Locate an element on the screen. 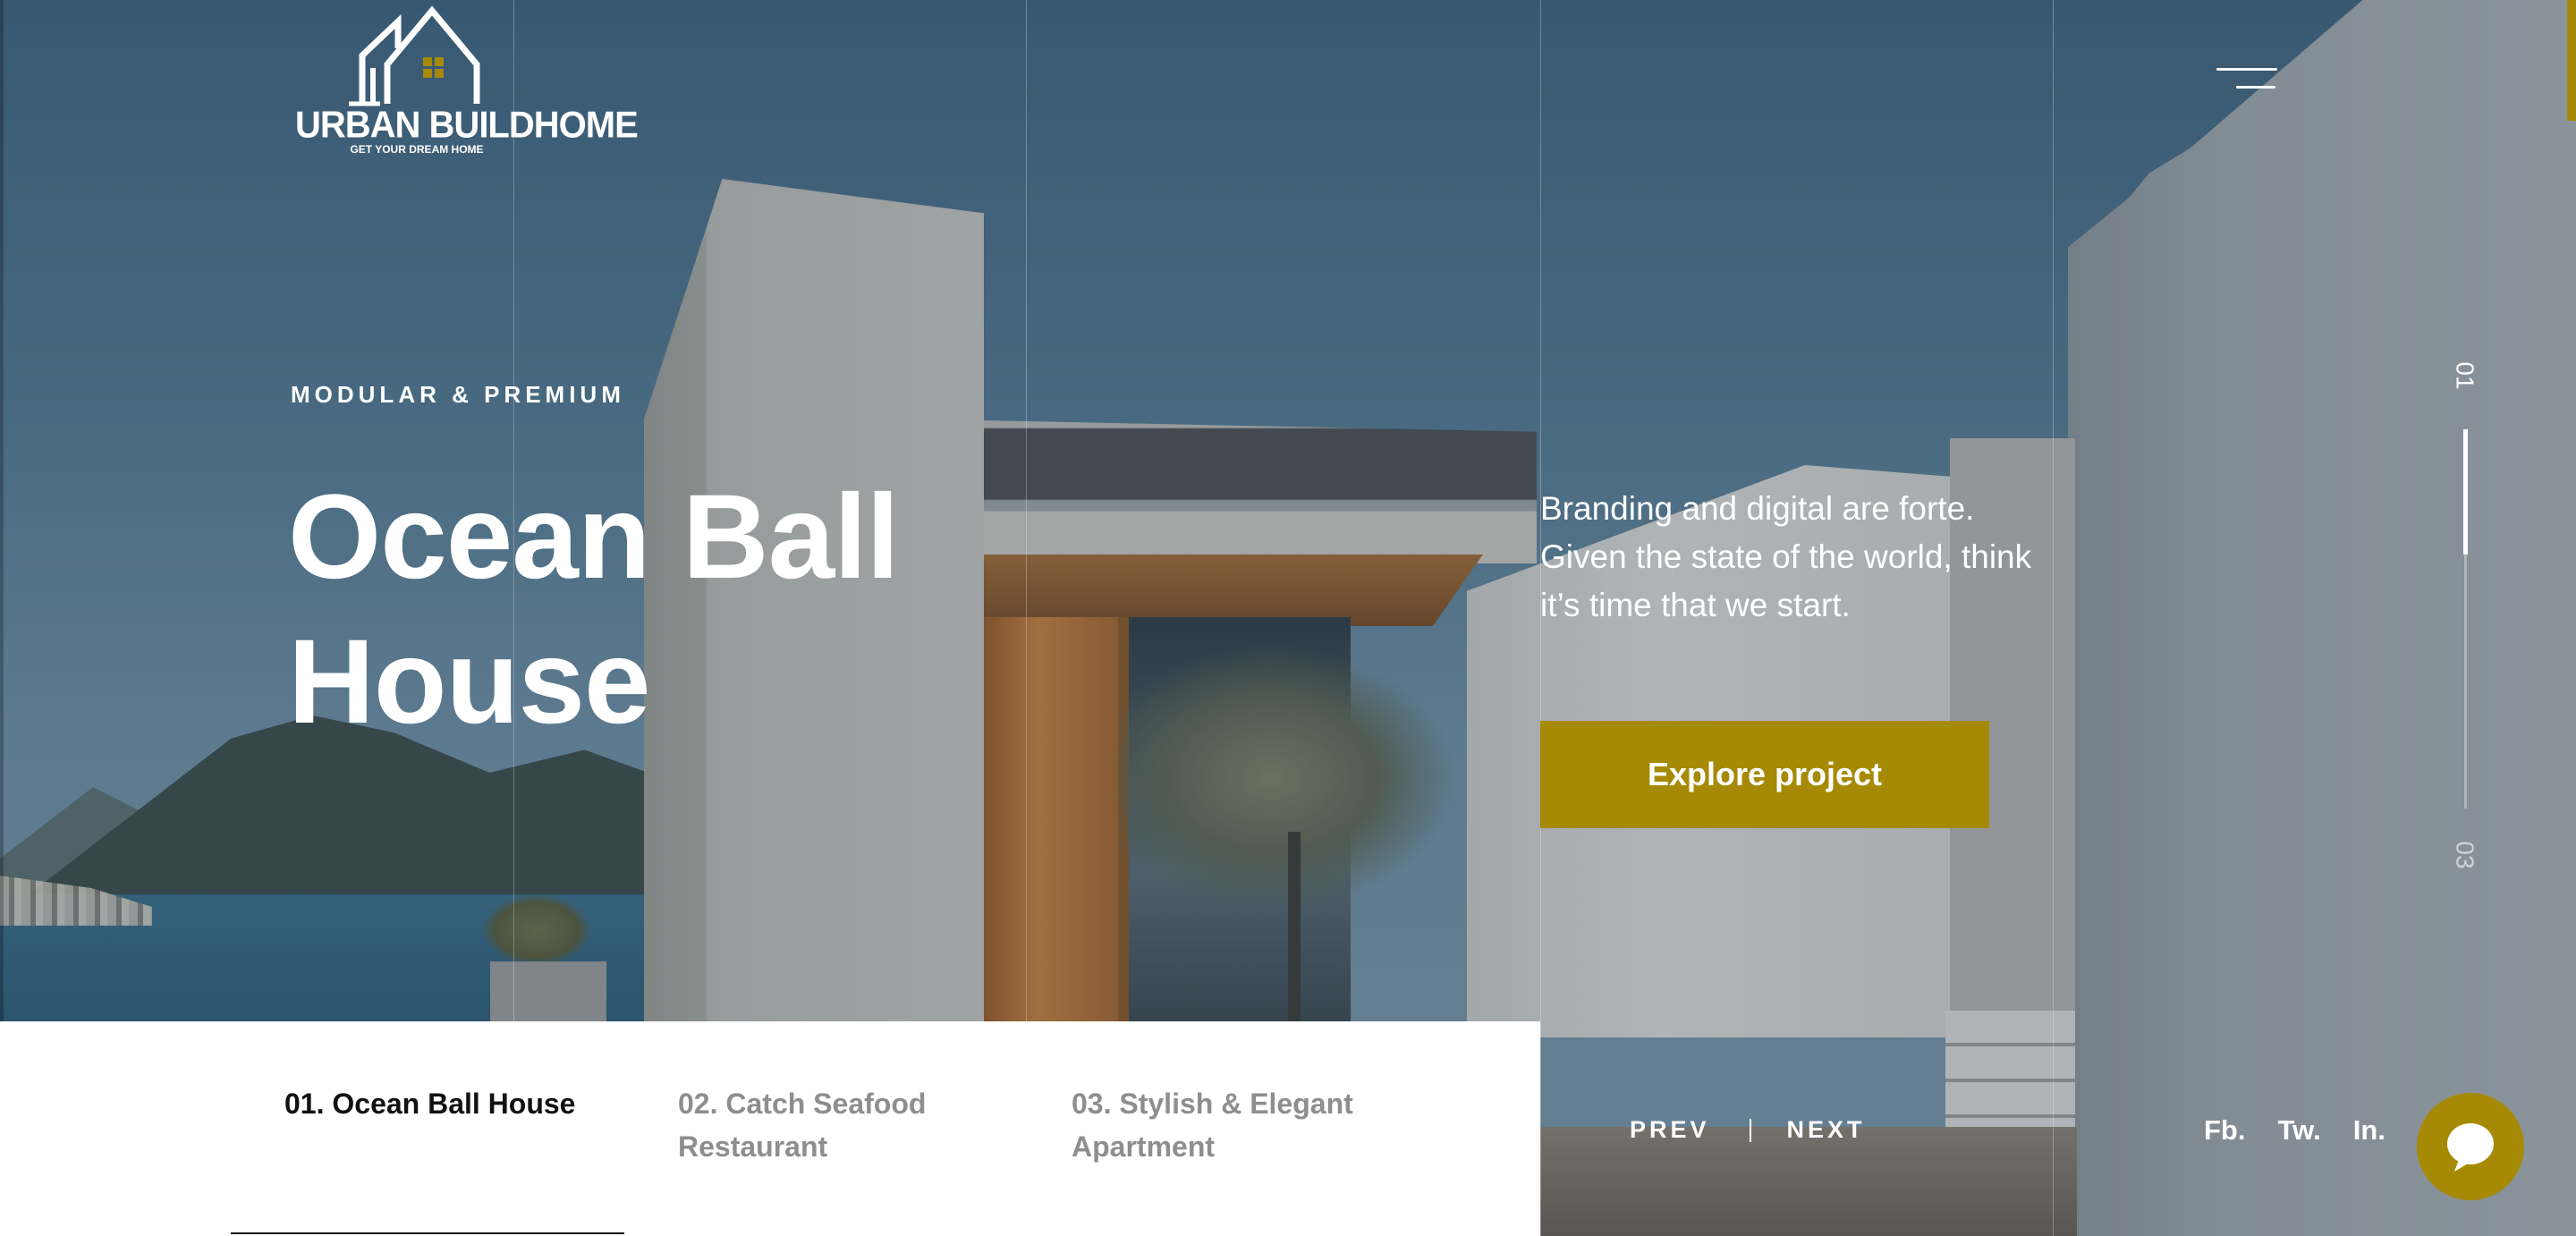 The width and height of the screenshot is (2576, 1236). house-logo-icon is located at coordinates (414, 55).